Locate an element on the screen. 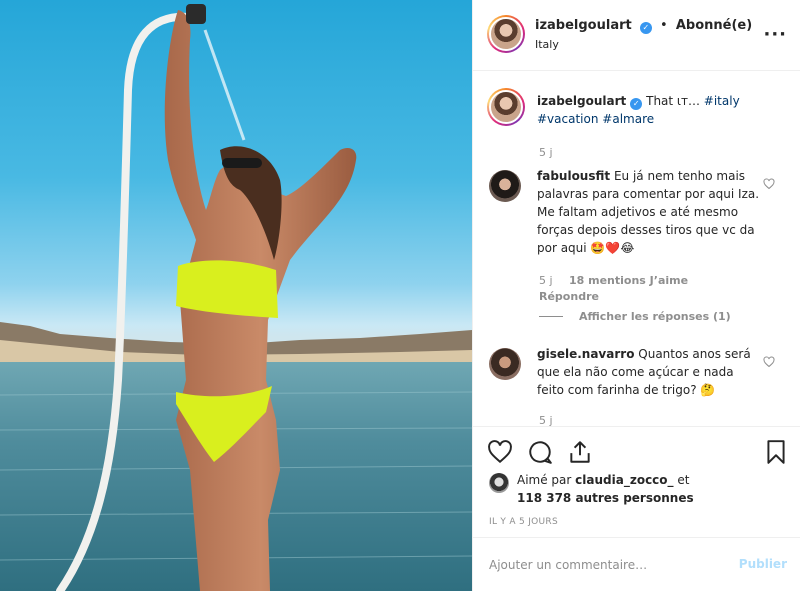 This screenshot has width=800, height=591. comment-username: gisele.navarro is located at coordinates (585, 354).